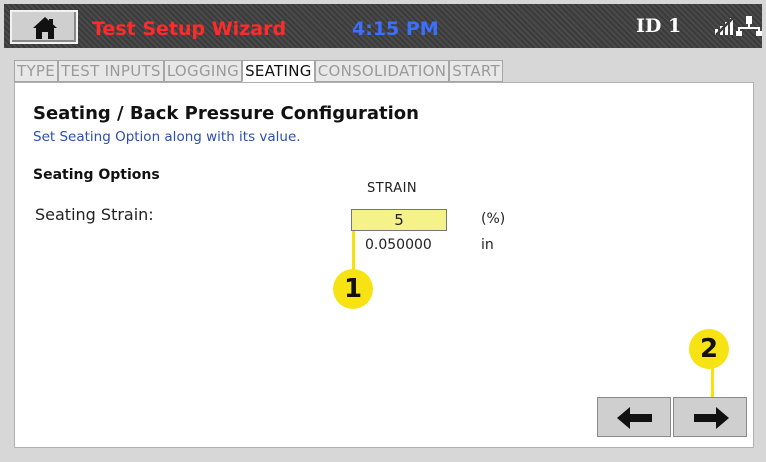 This screenshot has width=766, height=462. I want to click on callout-2-line, so click(712, 382).